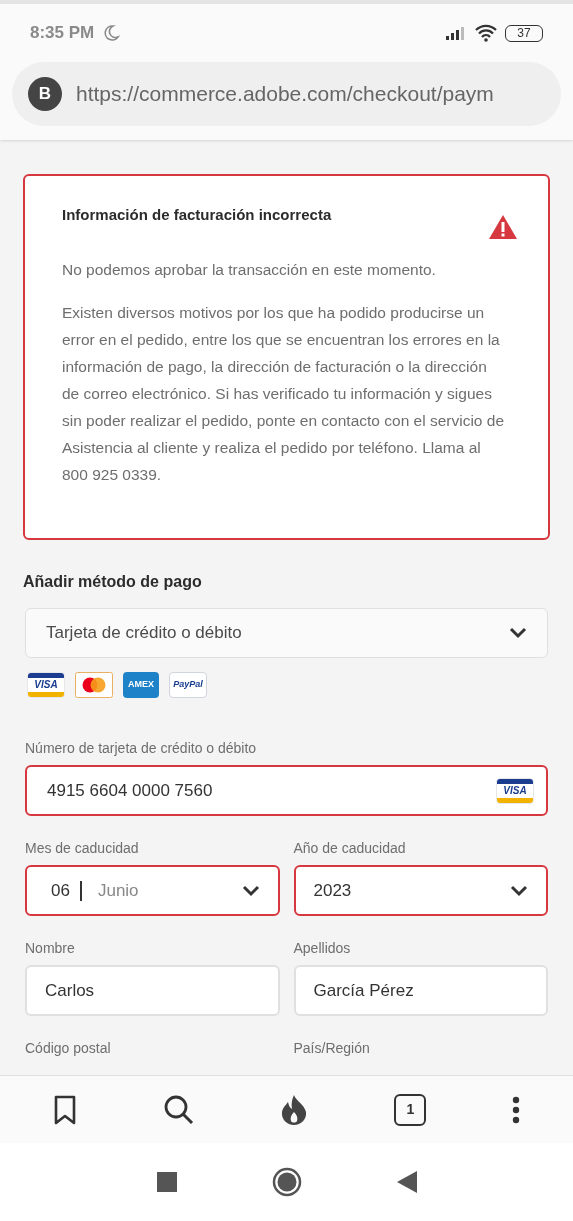 The height and width of the screenshot is (1221, 573). What do you see at coordinates (456, 33) in the screenshot?
I see `signal-icon` at bounding box center [456, 33].